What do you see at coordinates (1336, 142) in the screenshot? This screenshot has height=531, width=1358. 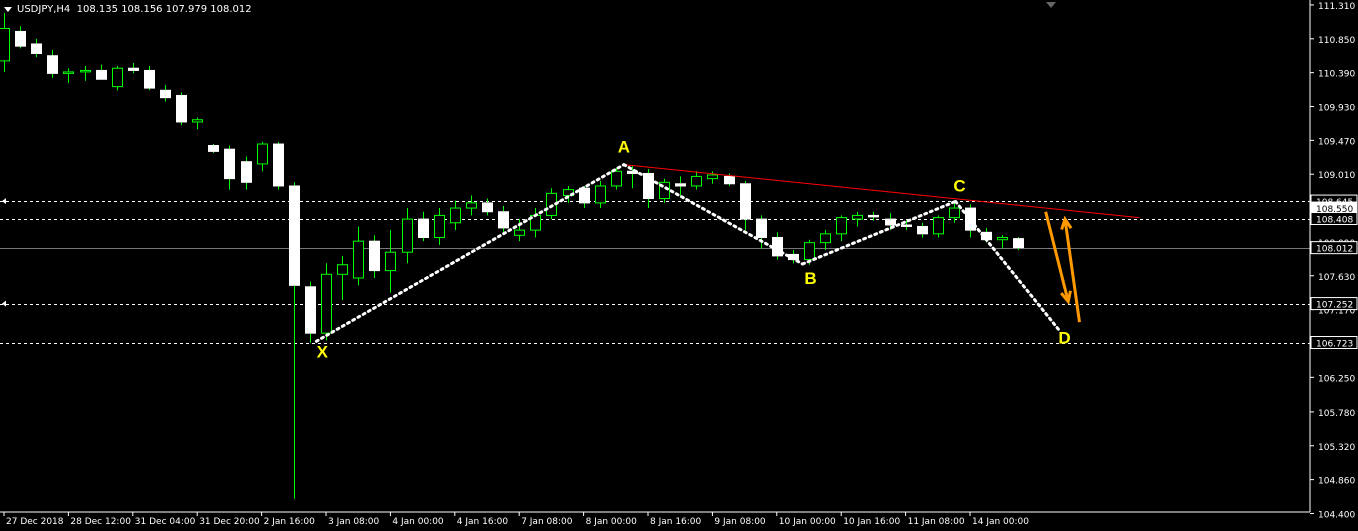 I see `price-tick-label: 109.470` at bounding box center [1336, 142].